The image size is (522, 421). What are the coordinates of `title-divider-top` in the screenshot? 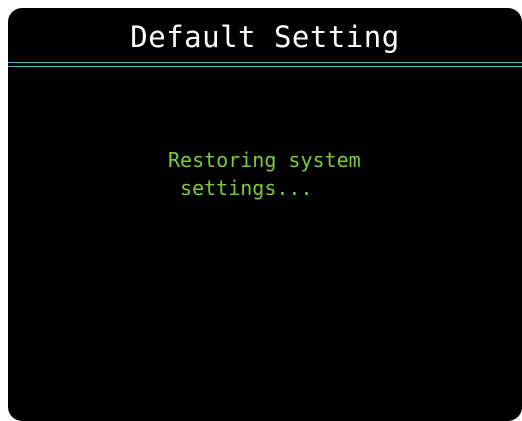 It's located at (265, 62).